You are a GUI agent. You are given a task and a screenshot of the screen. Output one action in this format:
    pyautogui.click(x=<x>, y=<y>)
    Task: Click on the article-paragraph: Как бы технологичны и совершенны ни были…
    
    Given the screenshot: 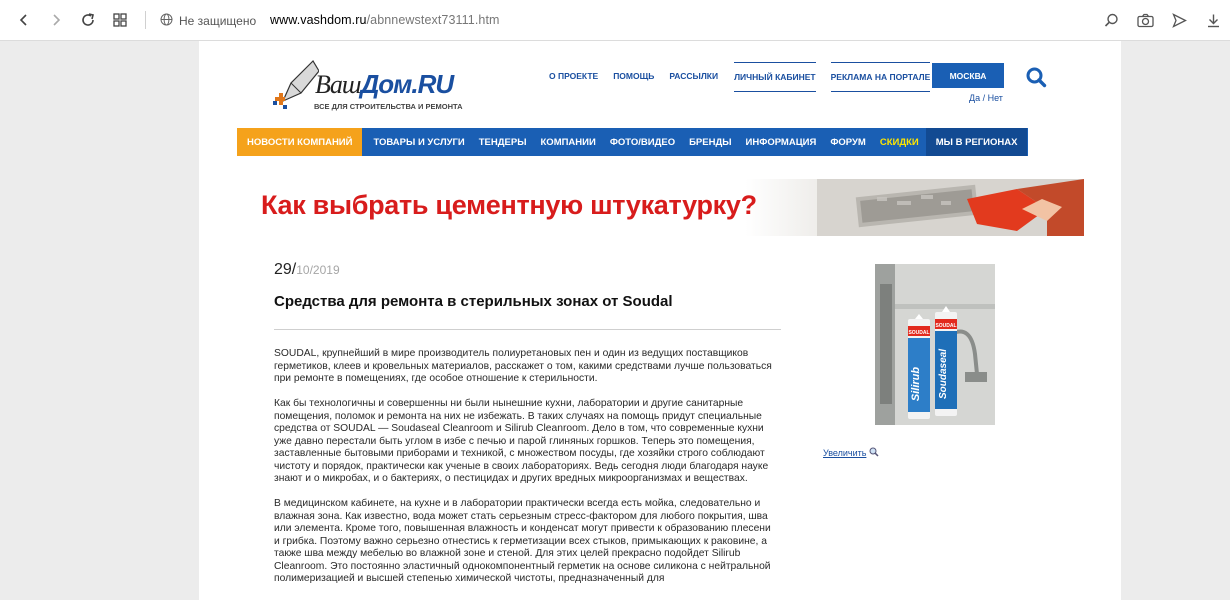 What is the action you would take?
    pyautogui.click(x=521, y=441)
    